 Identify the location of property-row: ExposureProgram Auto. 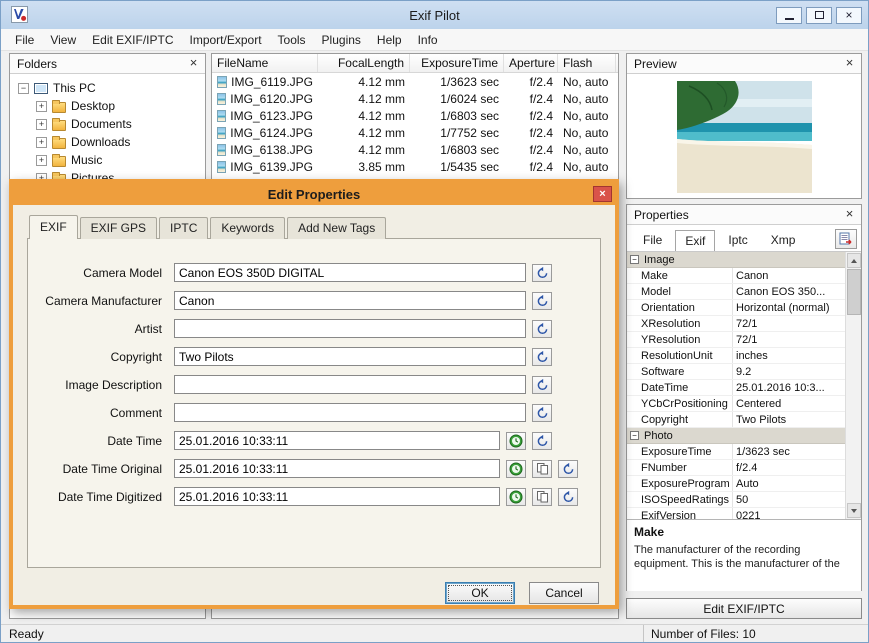
(736, 484).